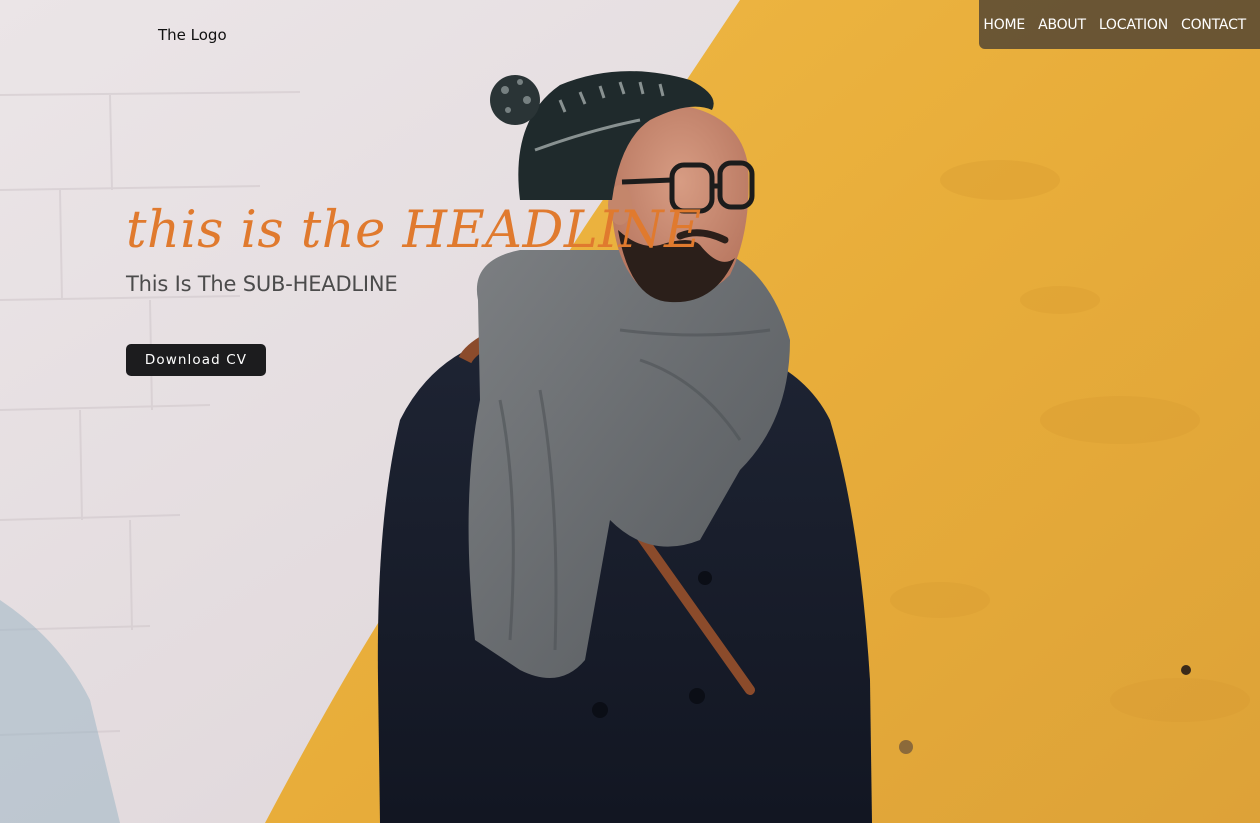 This screenshot has width=1260, height=823. I want to click on hero-subheadline: This Is The SUB-HEADLINE, so click(262, 284).